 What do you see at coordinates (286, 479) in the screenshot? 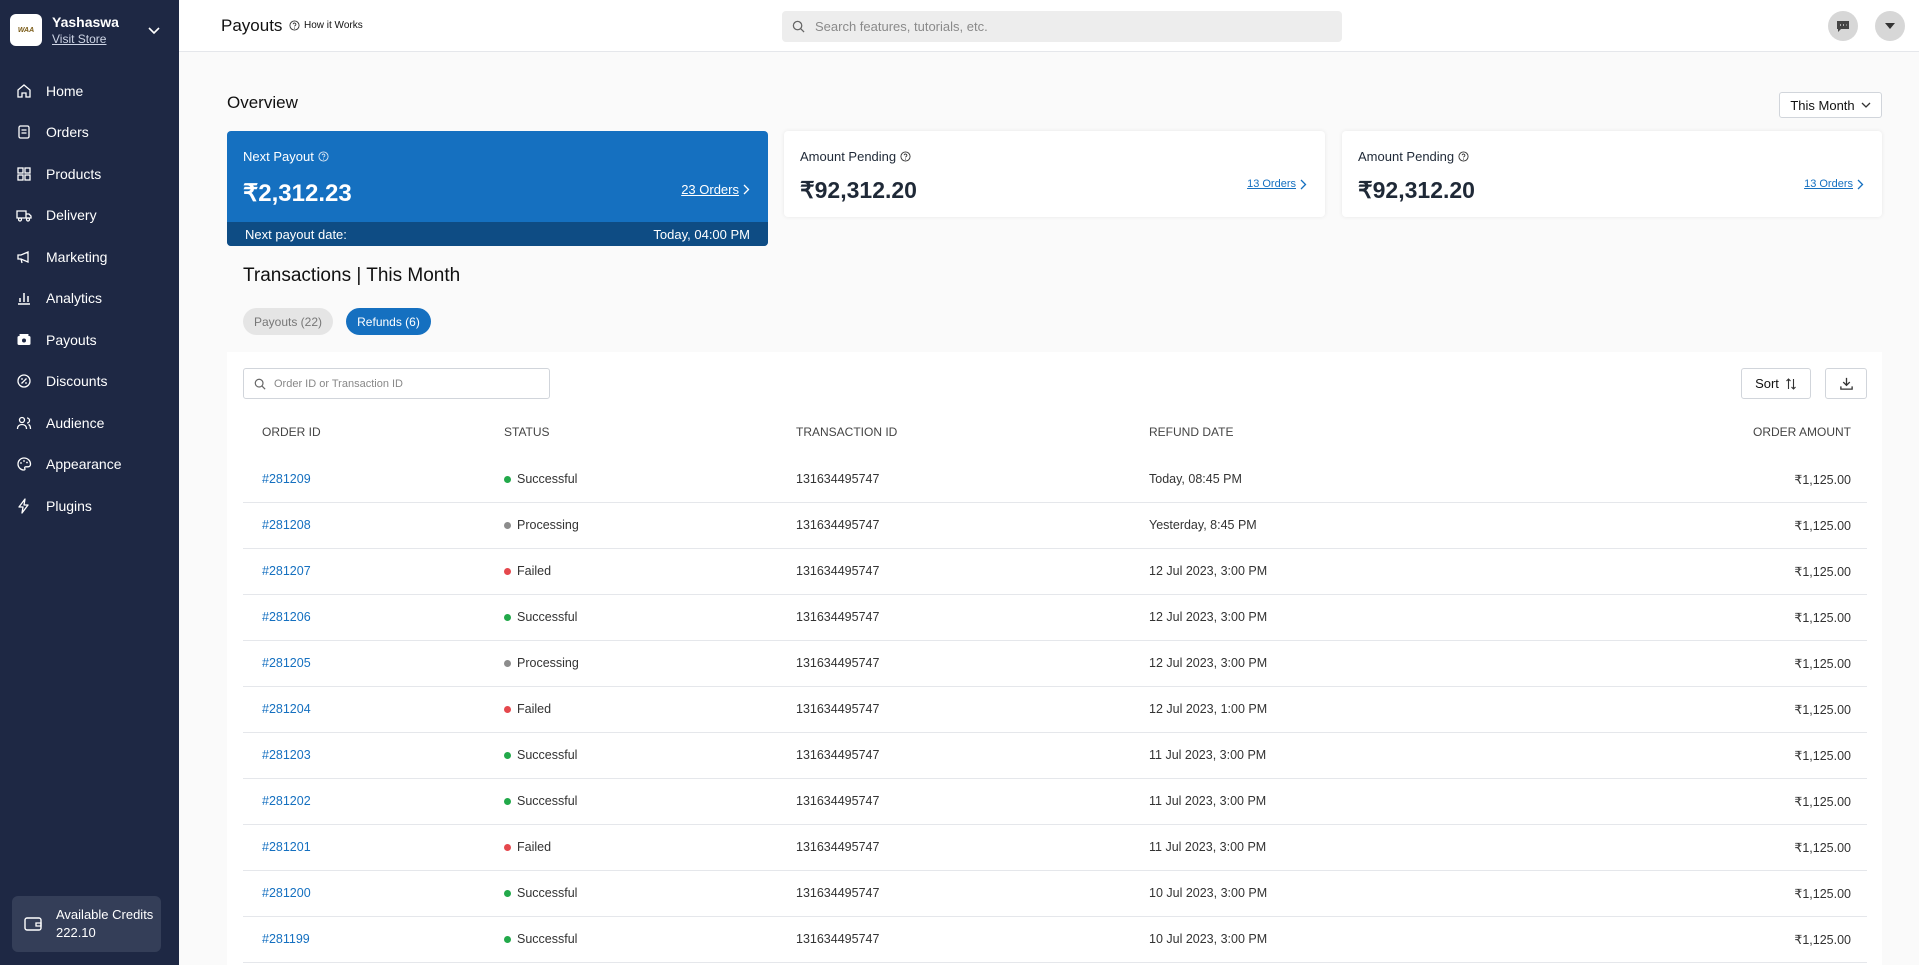
I see `order-id-link: #281209` at bounding box center [286, 479].